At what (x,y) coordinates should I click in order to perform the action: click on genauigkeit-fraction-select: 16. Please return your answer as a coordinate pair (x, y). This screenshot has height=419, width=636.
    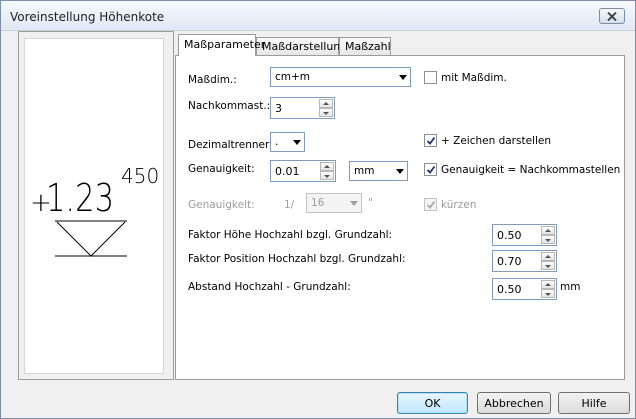
    Looking at the image, I should click on (334, 203).